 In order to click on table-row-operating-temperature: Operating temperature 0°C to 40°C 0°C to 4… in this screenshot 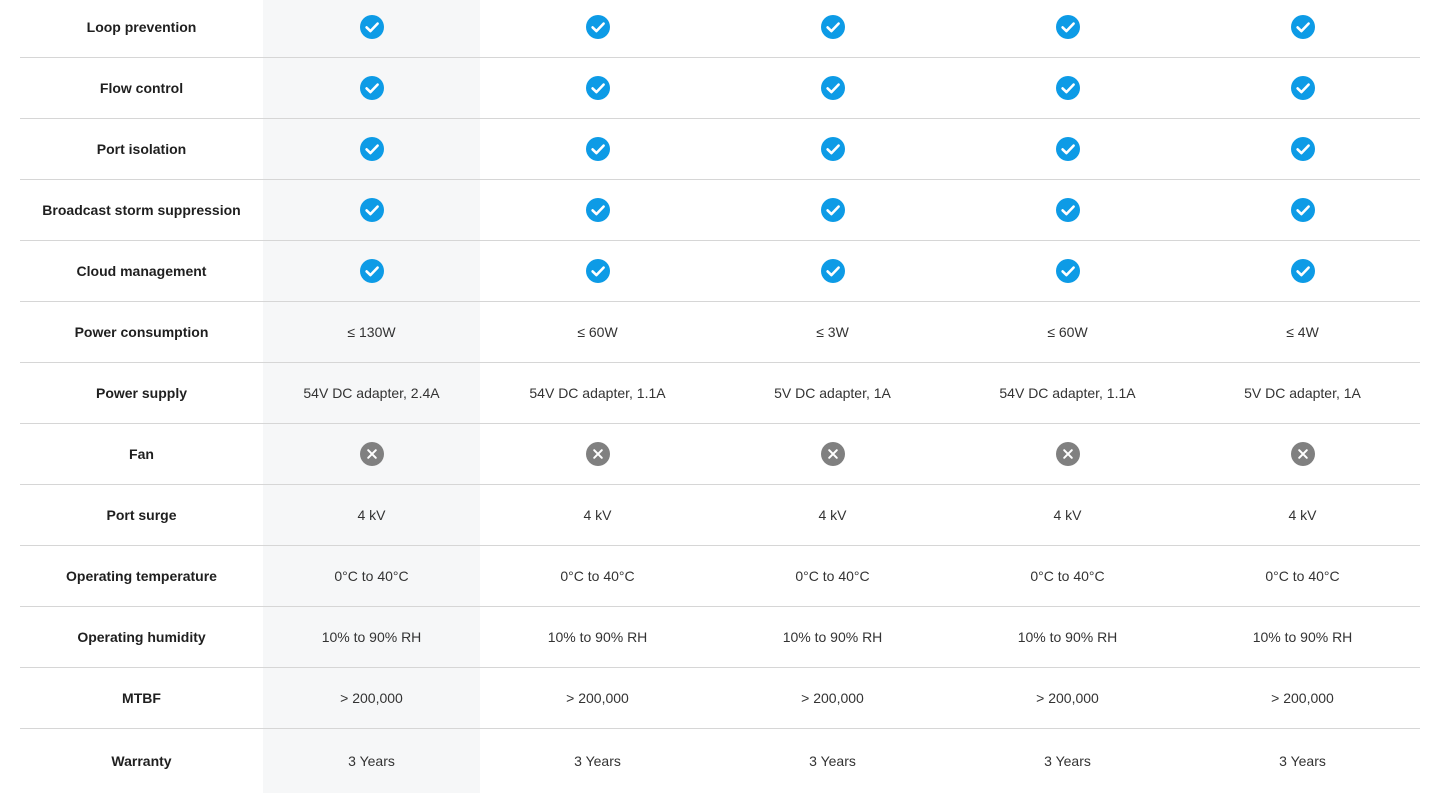, I will do `click(720, 576)`.